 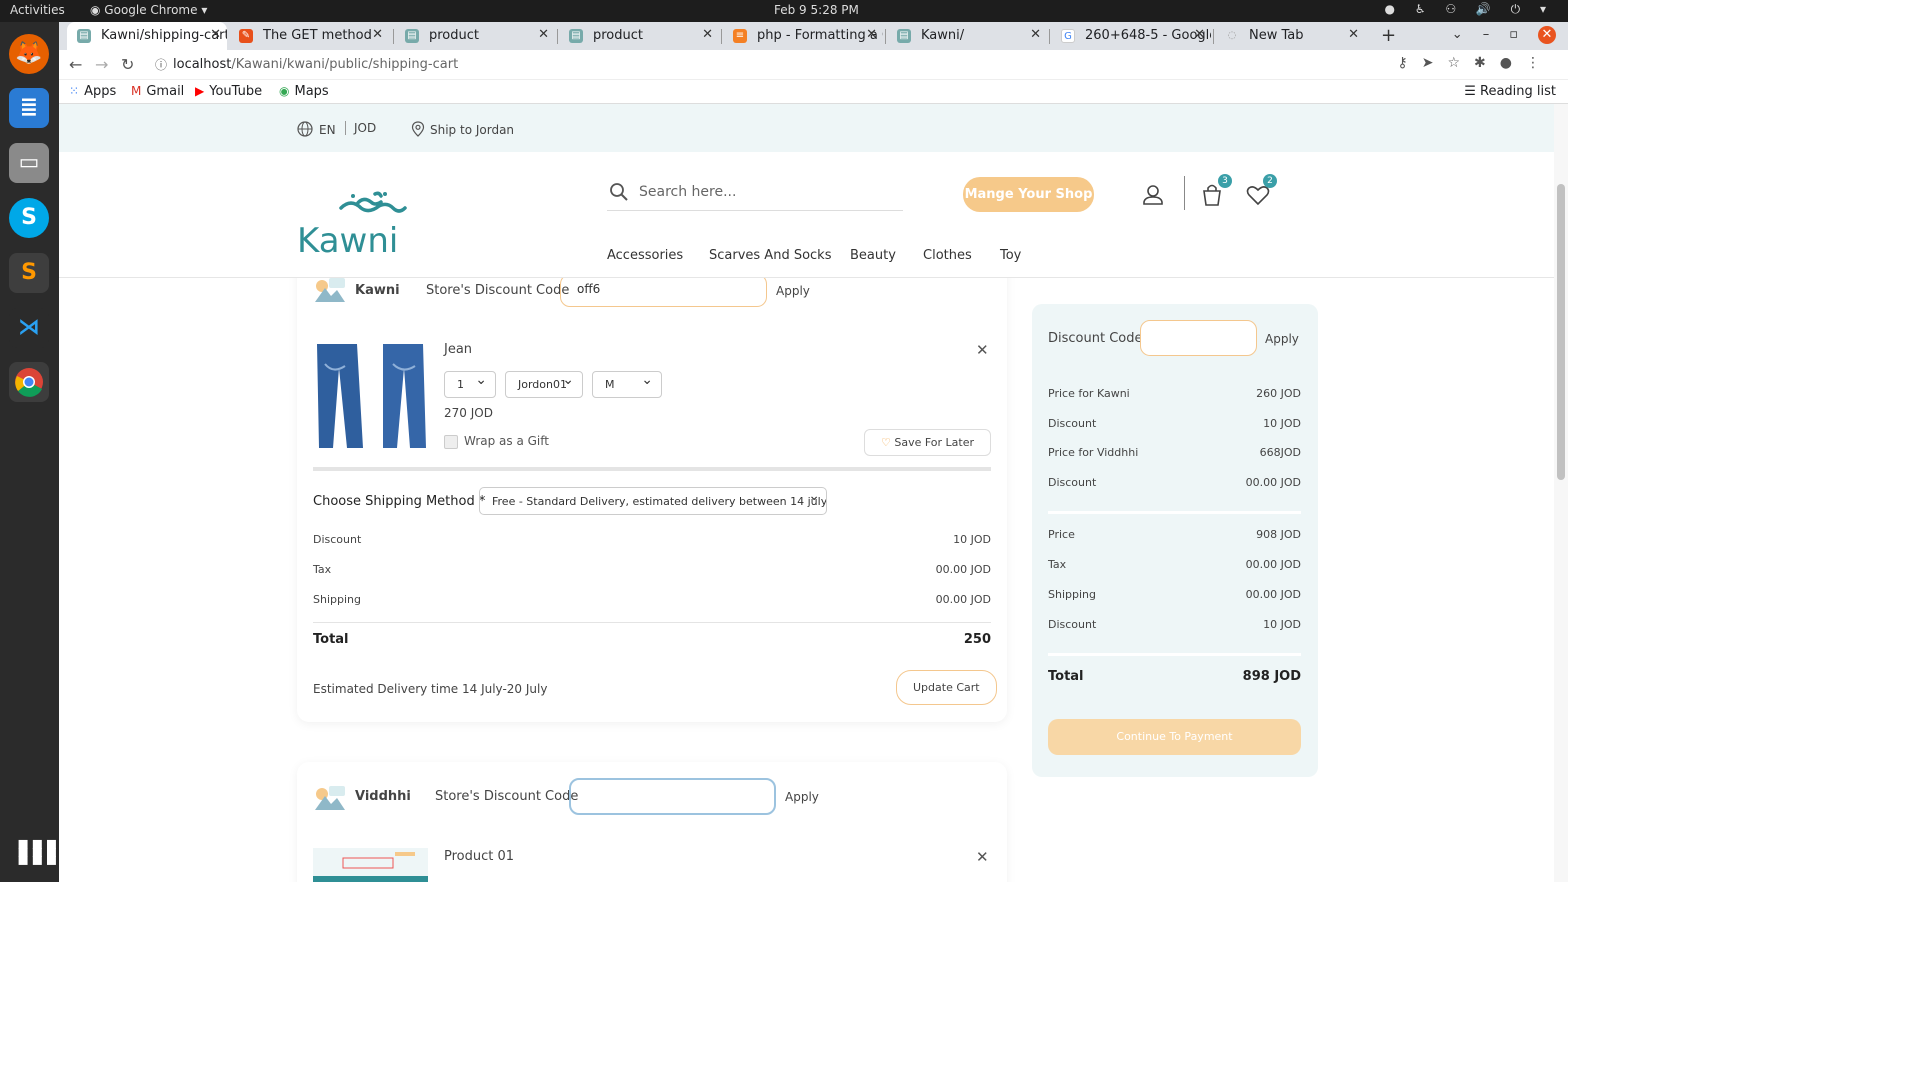 What do you see at coordinates (468, 413) in the screenshot?
I see `product-price: 270 JOD` at bounding box center [468, 413].